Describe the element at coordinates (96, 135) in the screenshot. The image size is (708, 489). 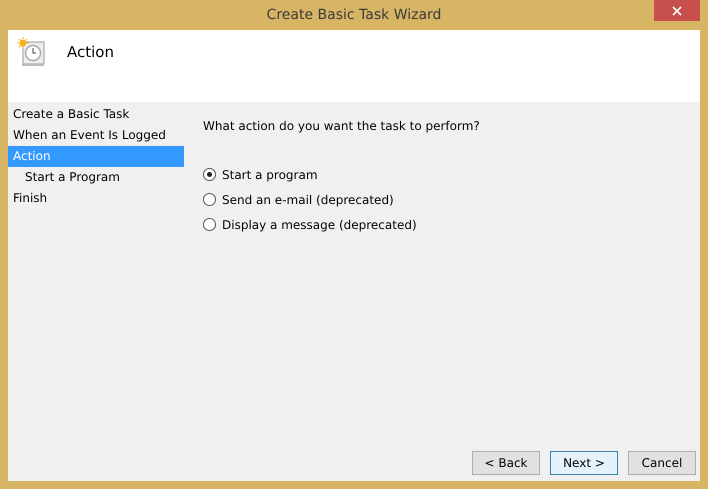
I see `step-item: When an Event Is Logged` at that location.